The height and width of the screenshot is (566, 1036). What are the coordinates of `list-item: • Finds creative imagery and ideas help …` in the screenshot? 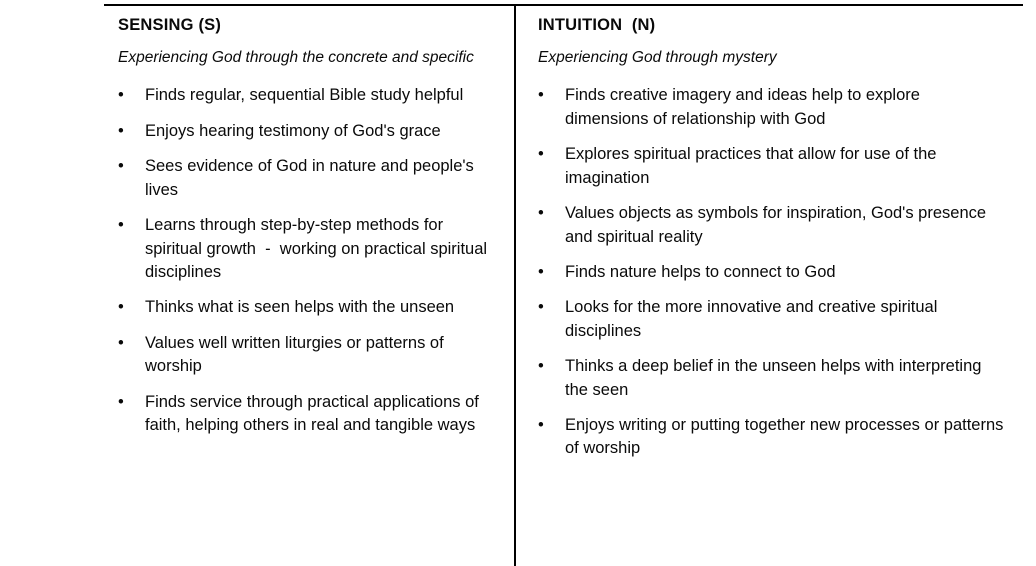 It's located at (772, 107).